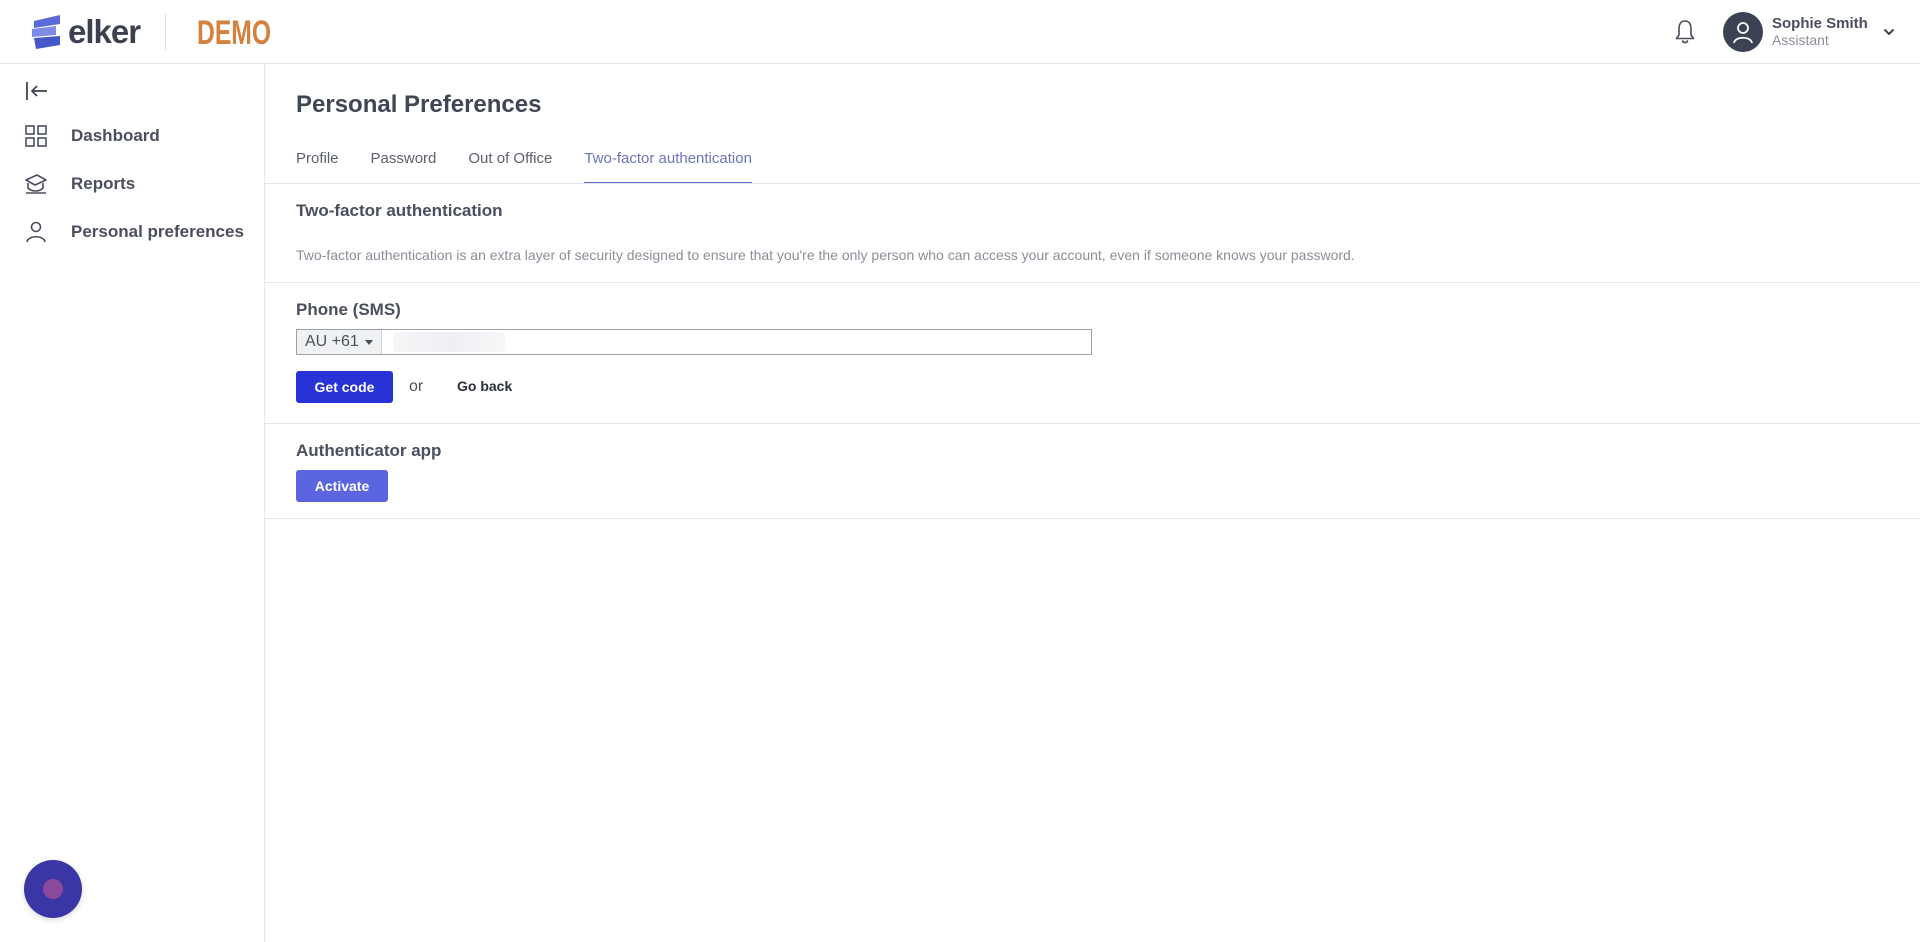 This screenshot has height=942, width=1920. Describe the element at coordinates (104, 31) in the screenshot. I see `logo-text: elker` at that location.